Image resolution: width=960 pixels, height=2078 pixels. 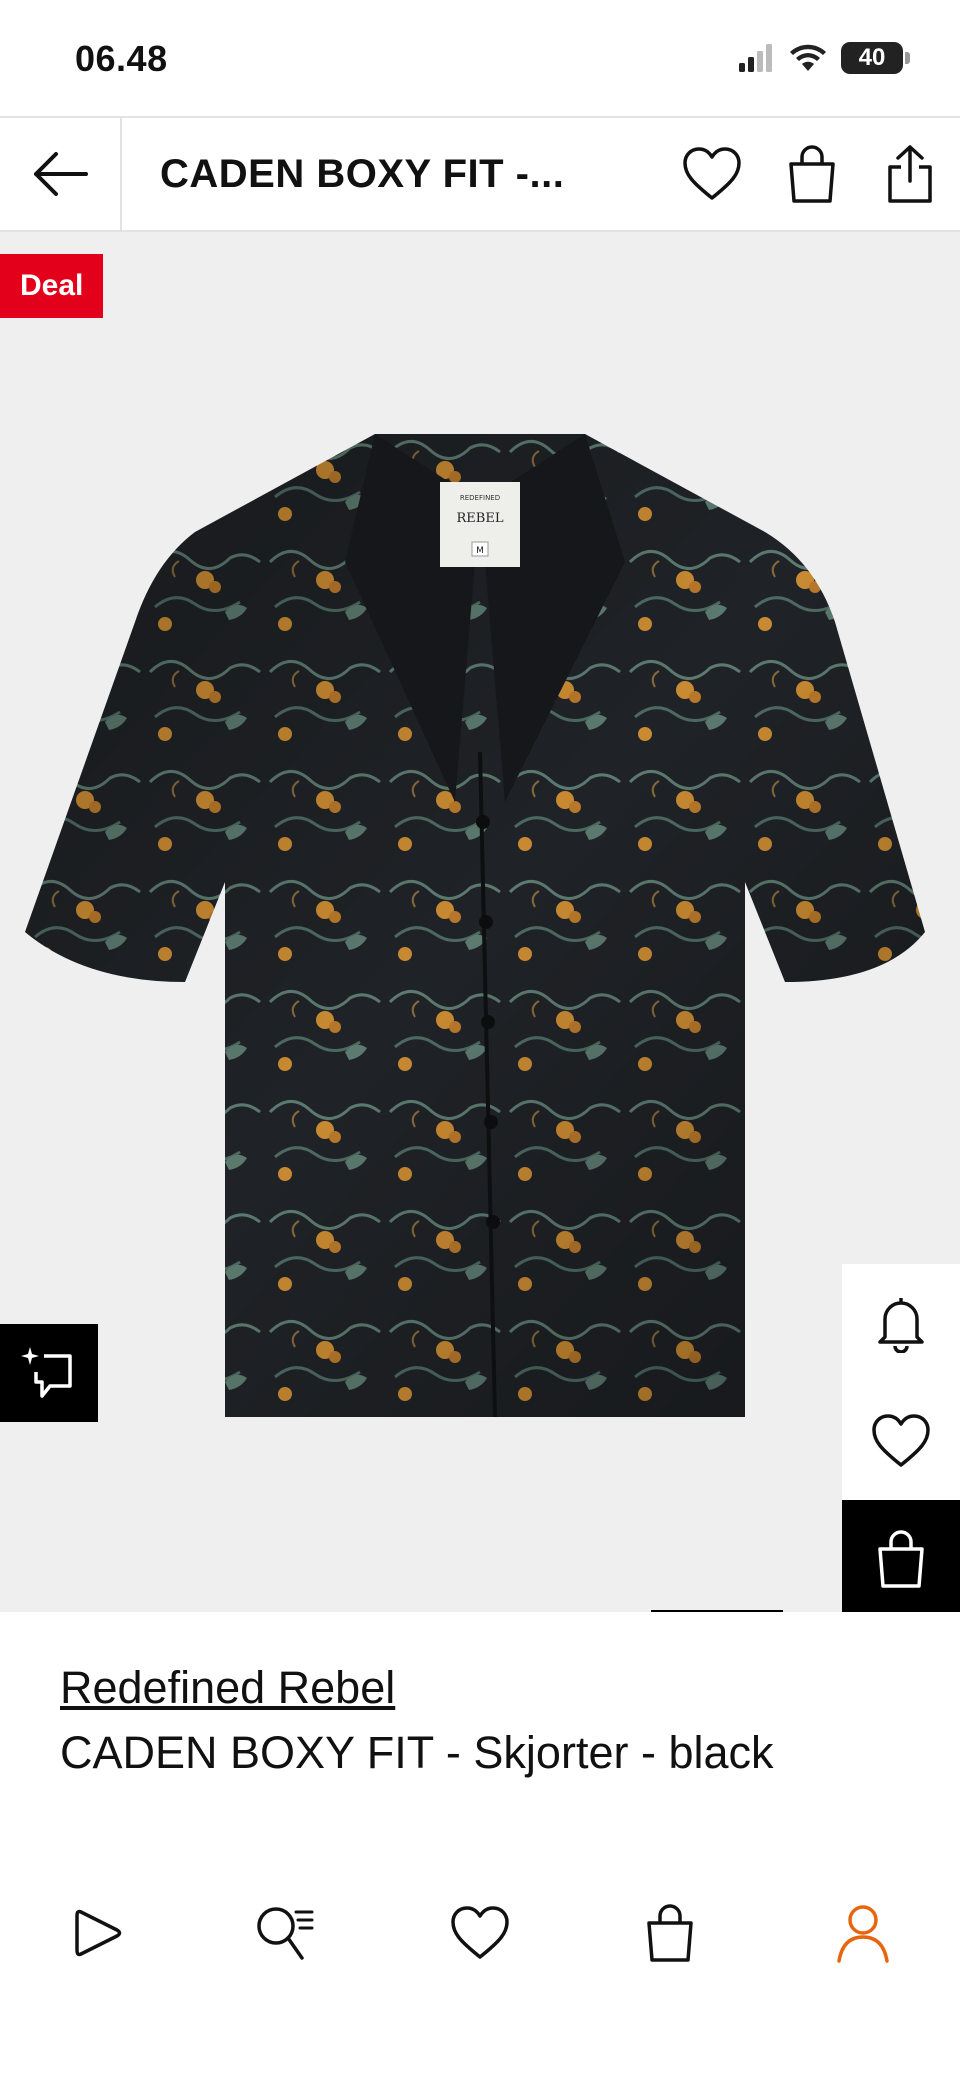 I want to click on share-button, so click(x=910, y=174).